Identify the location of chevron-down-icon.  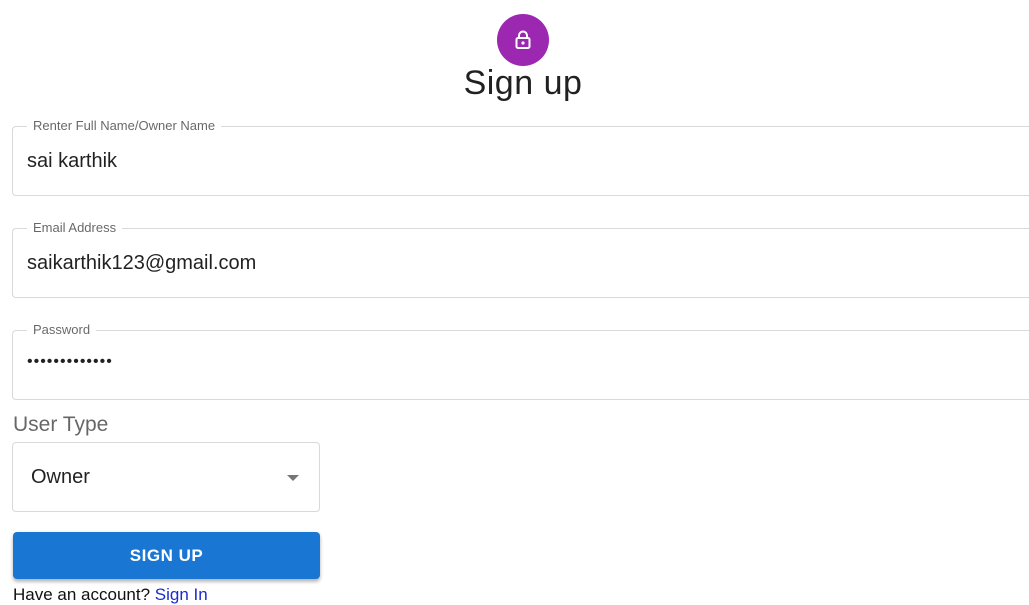
(293, 478).